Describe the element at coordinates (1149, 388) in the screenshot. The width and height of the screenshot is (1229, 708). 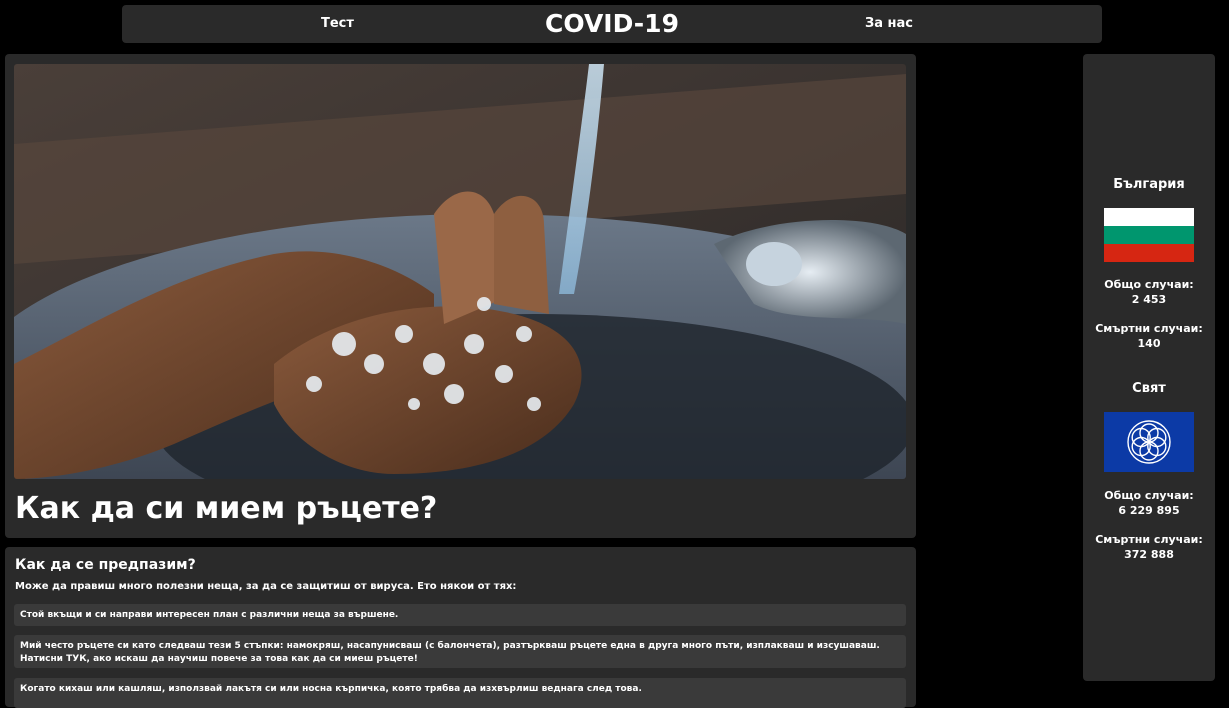
I see `world-heading: Свят` at that location.